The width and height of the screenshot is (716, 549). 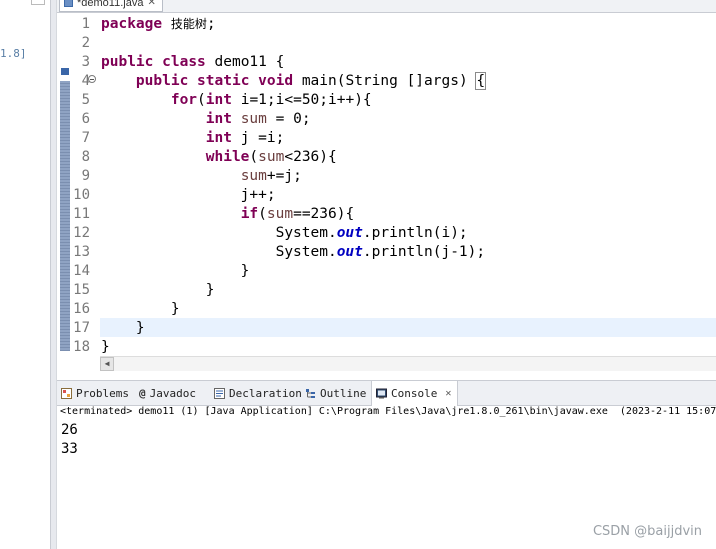 What do you see at coordinates (81, 233) in the screenshot?
I see `line-number: 12` at bounding box center [81, 233].